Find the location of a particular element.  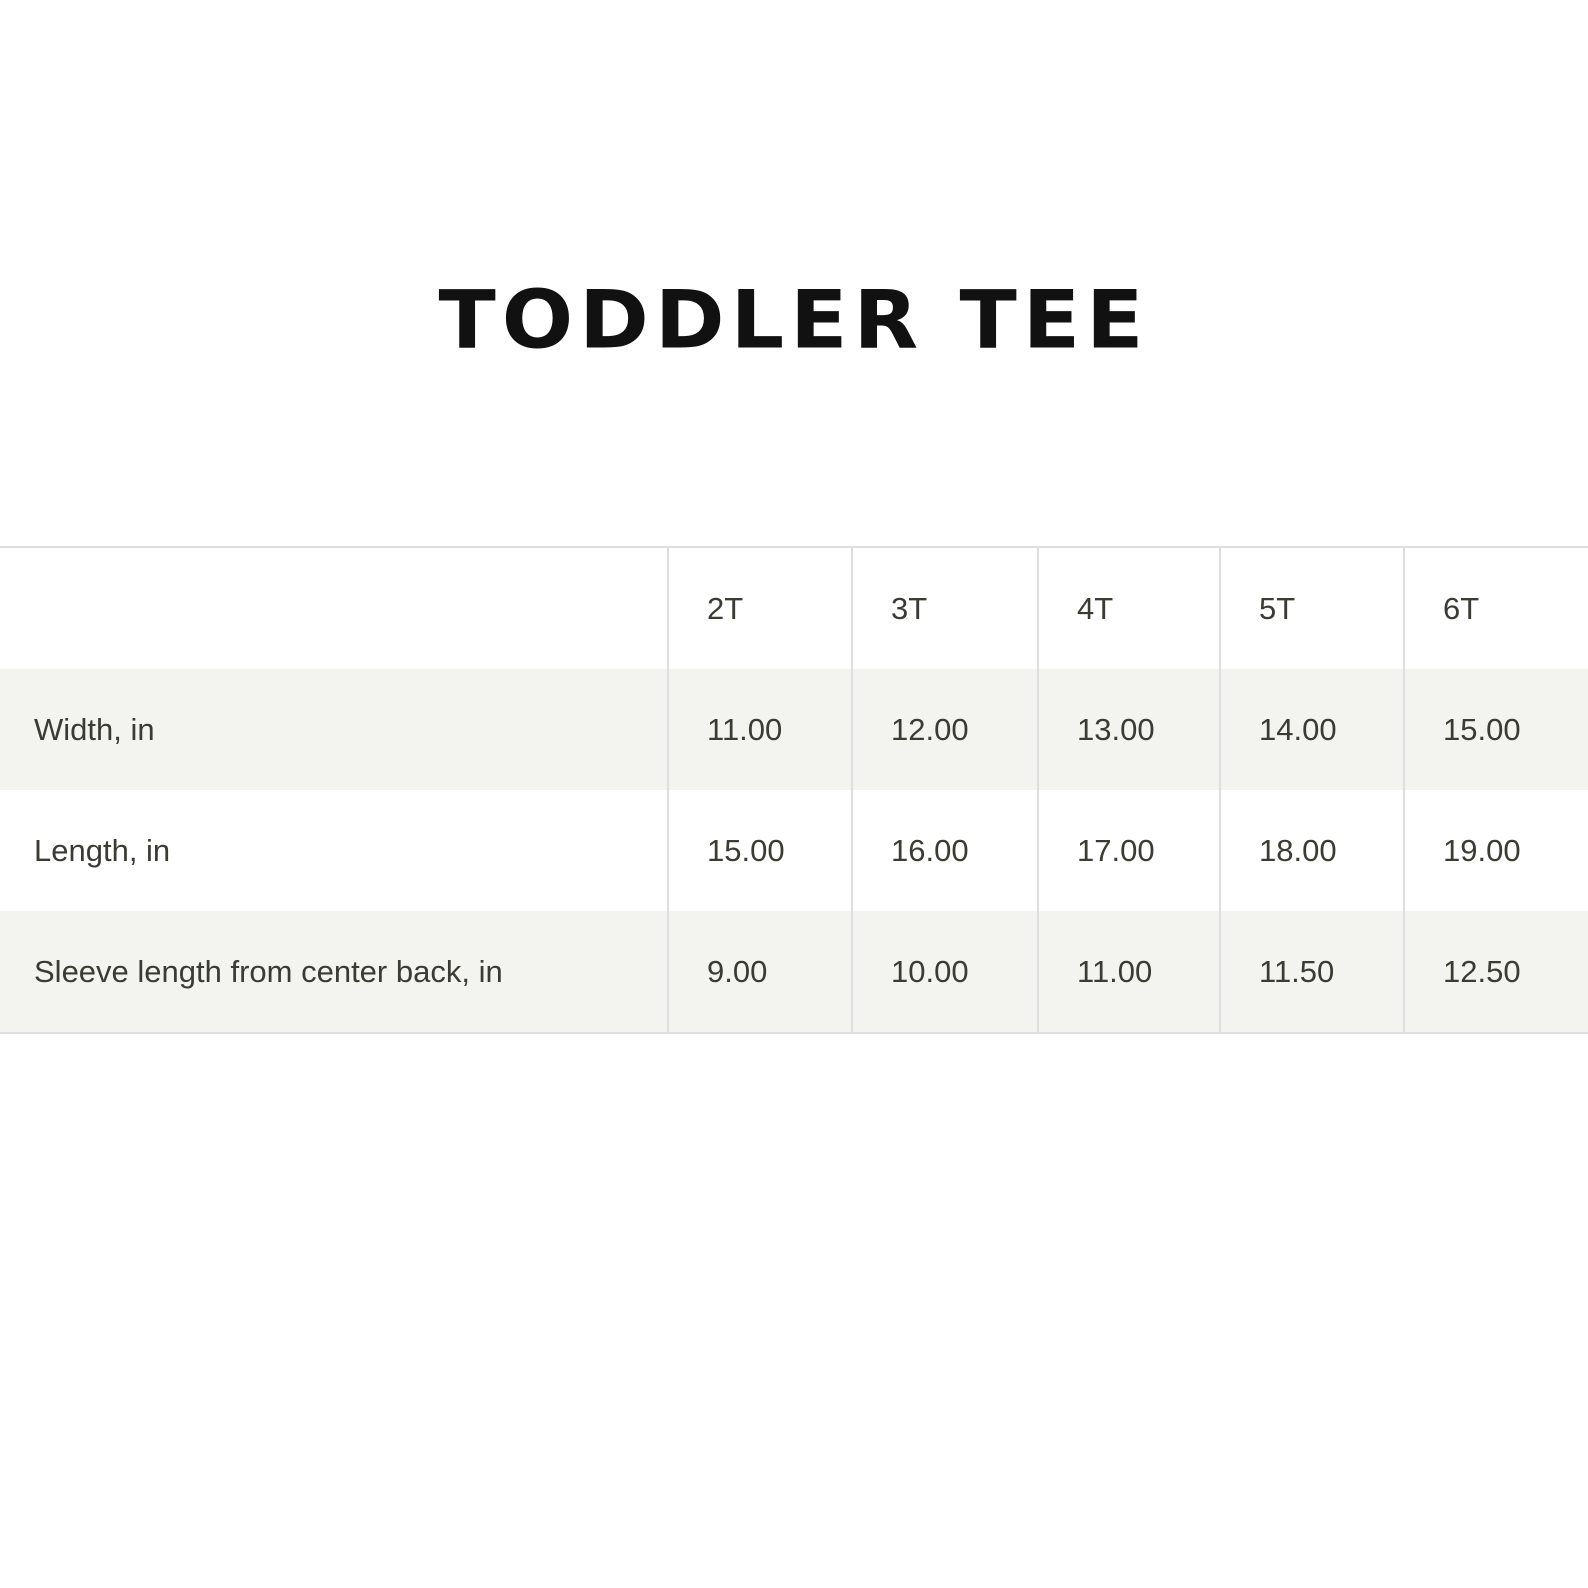

header-size-2t: 2T is located at coordinates (759, 608).